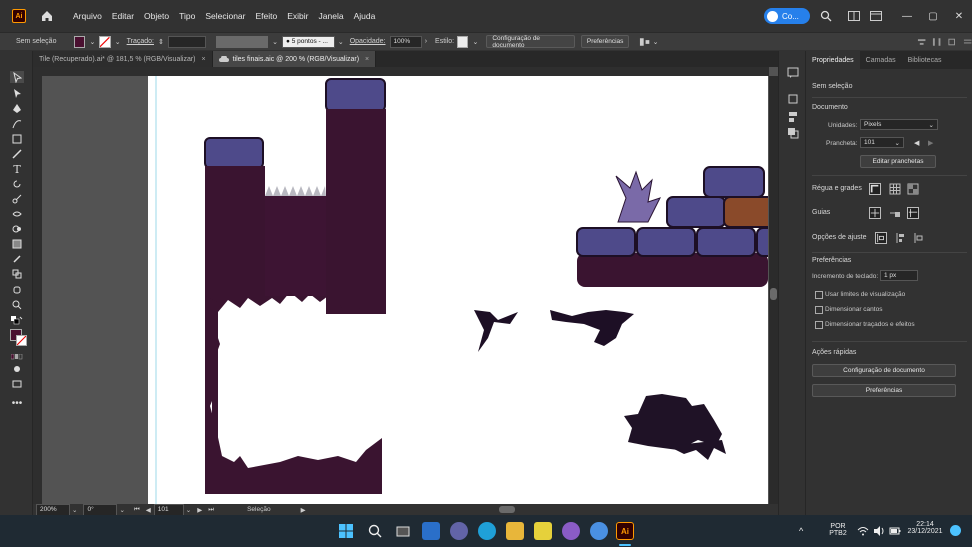 This screenshot has height=547, width=972. Describe the element at coordinates (17, 199) in the screenshot. I see `scale-tool` at that location.